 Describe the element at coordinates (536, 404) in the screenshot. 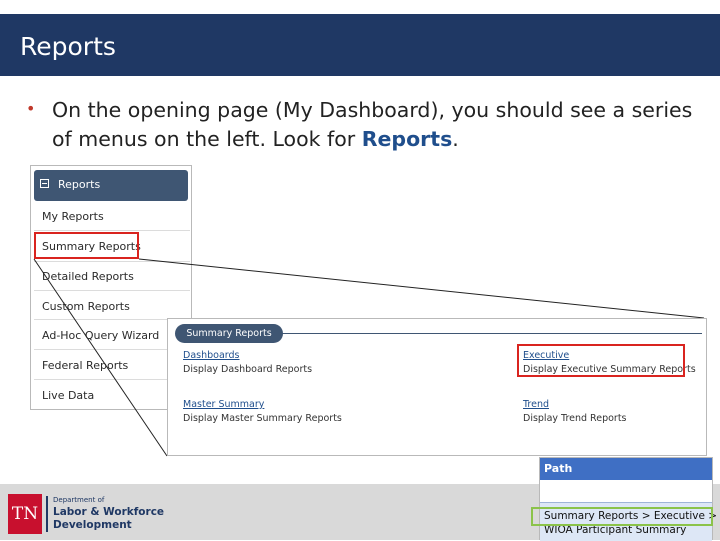

I see `trend-link: Trend` at that location.